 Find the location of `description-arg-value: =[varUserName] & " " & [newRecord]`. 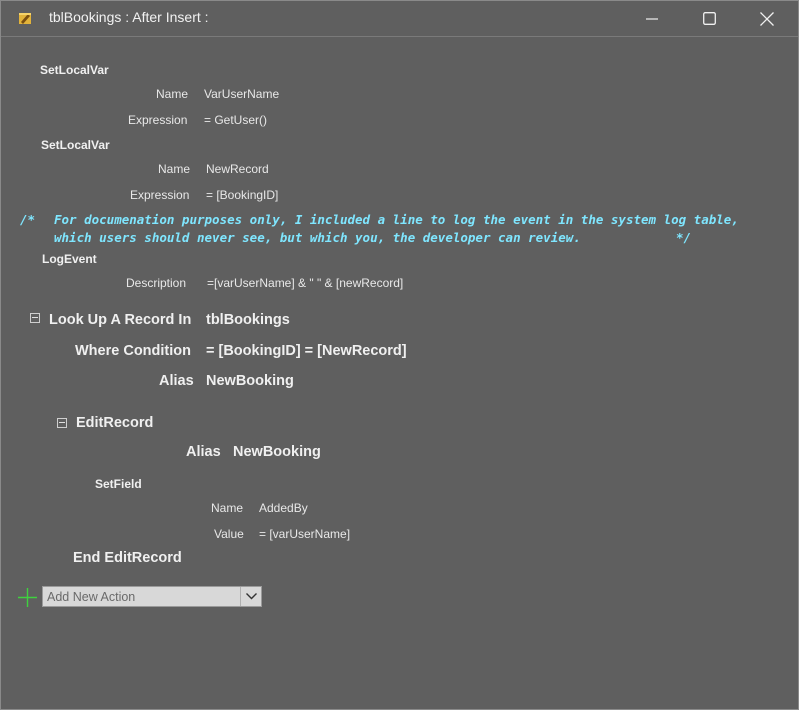

description-arg-value: =[varUserName] & " " & [newRecord] is located at coordinates (305, 283).